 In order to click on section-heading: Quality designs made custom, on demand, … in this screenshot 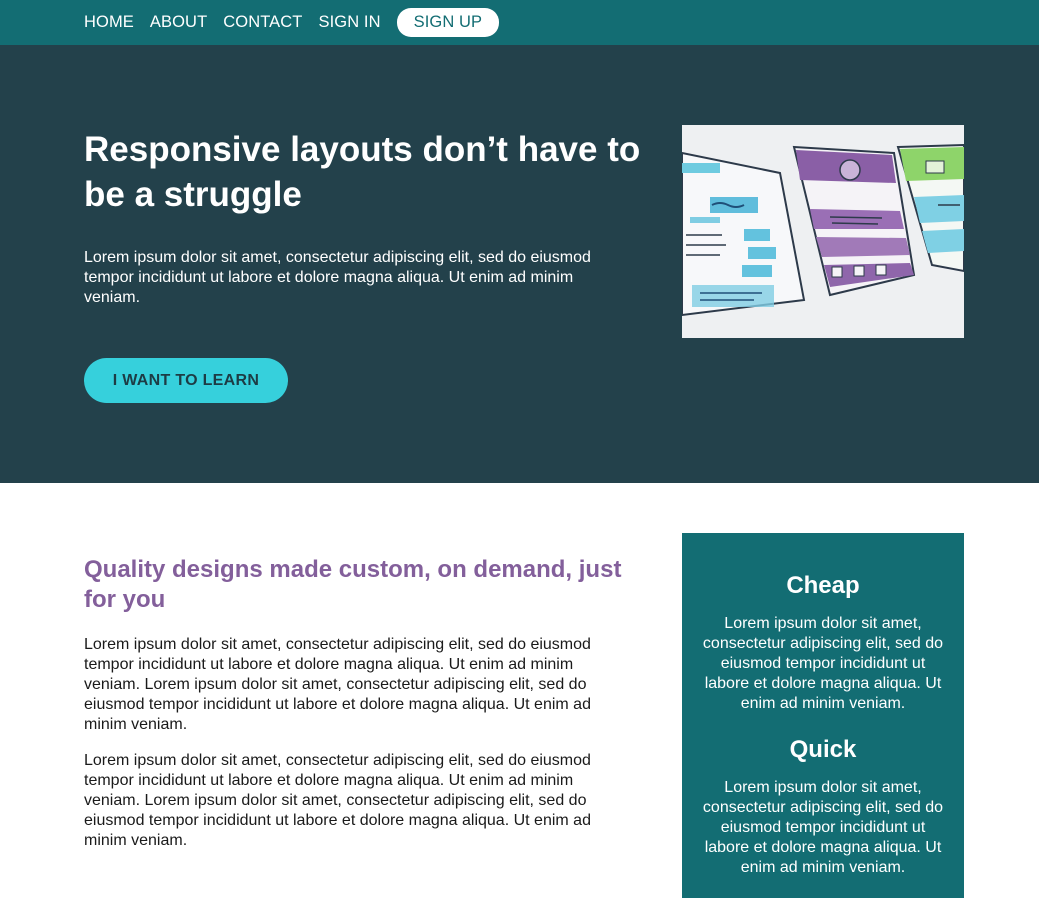, I will do `click(353, 584)`.